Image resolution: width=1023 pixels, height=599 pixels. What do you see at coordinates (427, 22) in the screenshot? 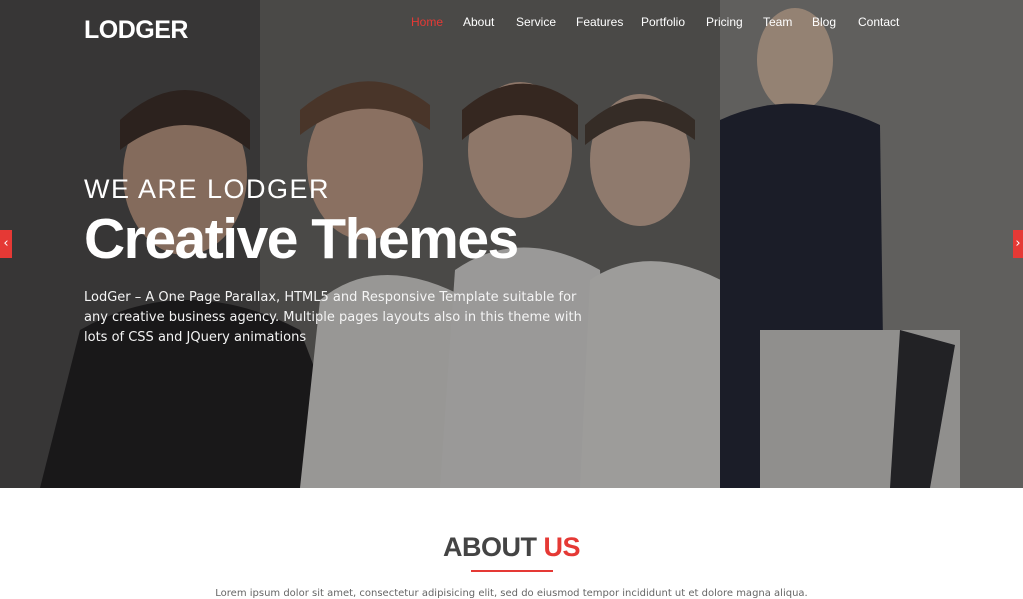
I see `nav-item-home: Home` at bounding box center [427, 22].